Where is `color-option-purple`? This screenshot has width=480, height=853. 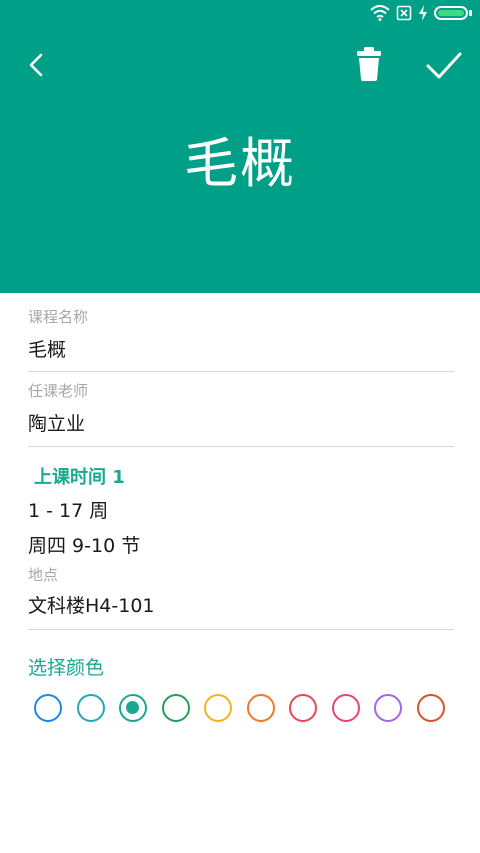
color-option-purple is located at coordinates (388, 708).